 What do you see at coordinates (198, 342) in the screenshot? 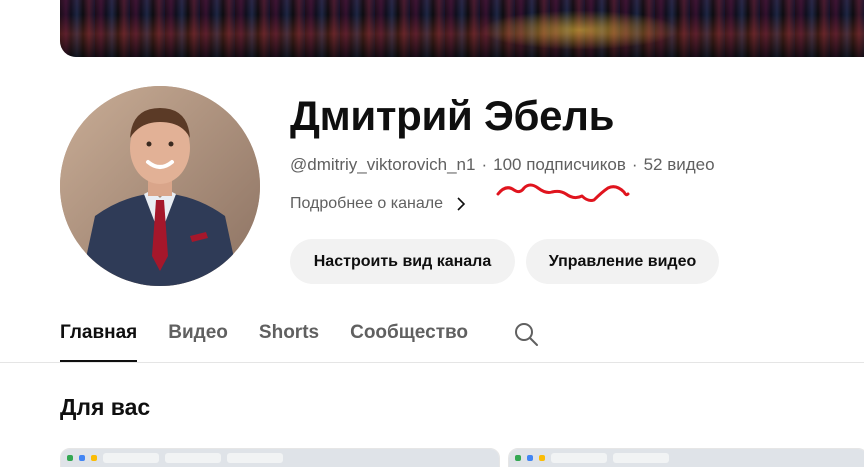
I see `tab-videos: Видео` at bounding box center [198, 342].